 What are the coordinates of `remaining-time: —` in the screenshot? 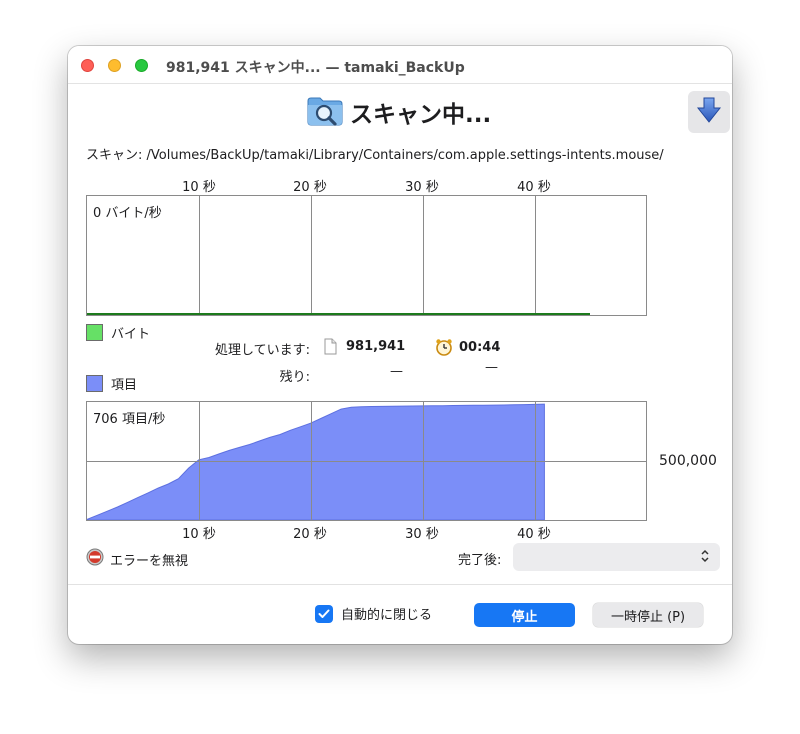 It's located at (491, 367).